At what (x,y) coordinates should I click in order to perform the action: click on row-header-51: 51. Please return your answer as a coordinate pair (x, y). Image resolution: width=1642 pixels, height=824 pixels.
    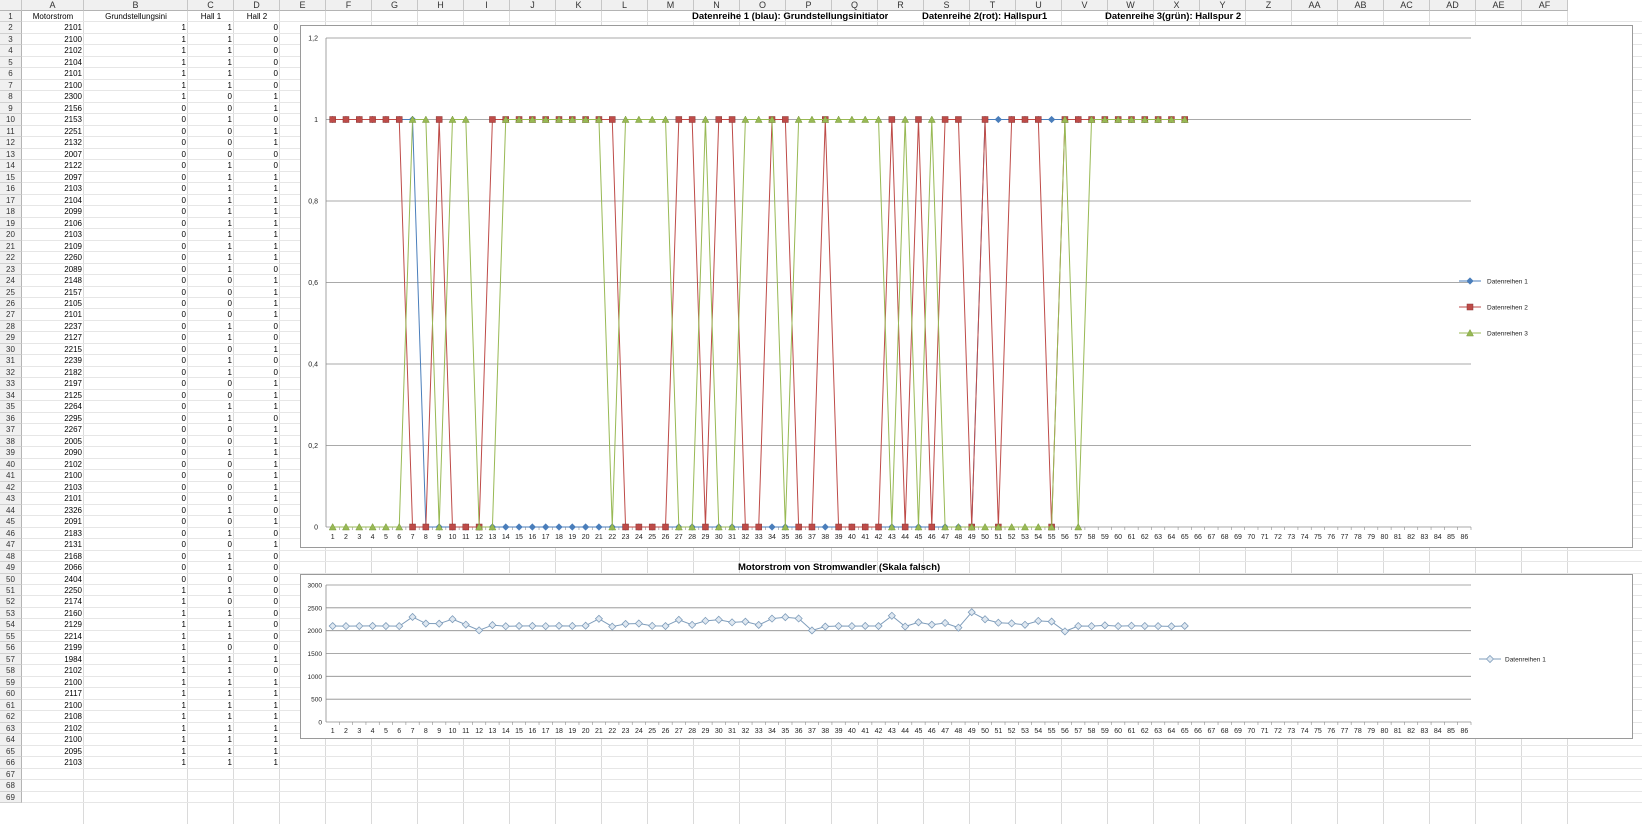
    Looking at the image, I should click on (11, 591).